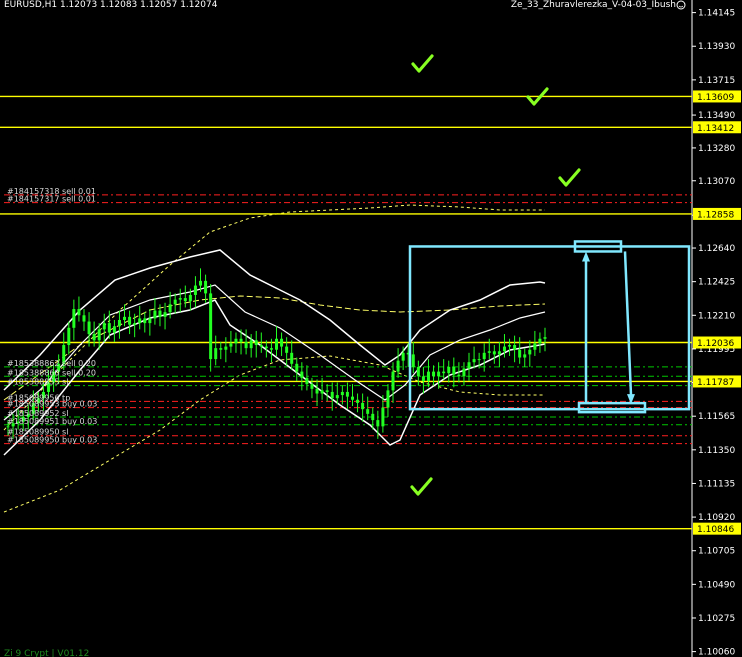 The image size is (742, 657). What do you see at coordinates (716, 552) in the screenshot?
I see `y-tick-label: 1.10705` at bounding box center [716, 552].